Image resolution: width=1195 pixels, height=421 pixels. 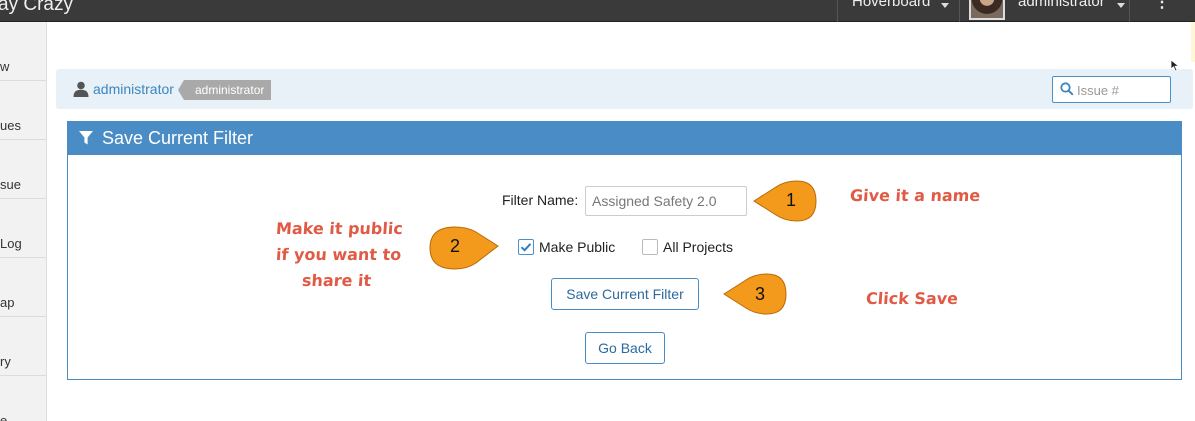 What do you see at coordinates (1162, 5) in the screenshot?
I see `more-icon: ⋮` at bounding box center [1162, 5].